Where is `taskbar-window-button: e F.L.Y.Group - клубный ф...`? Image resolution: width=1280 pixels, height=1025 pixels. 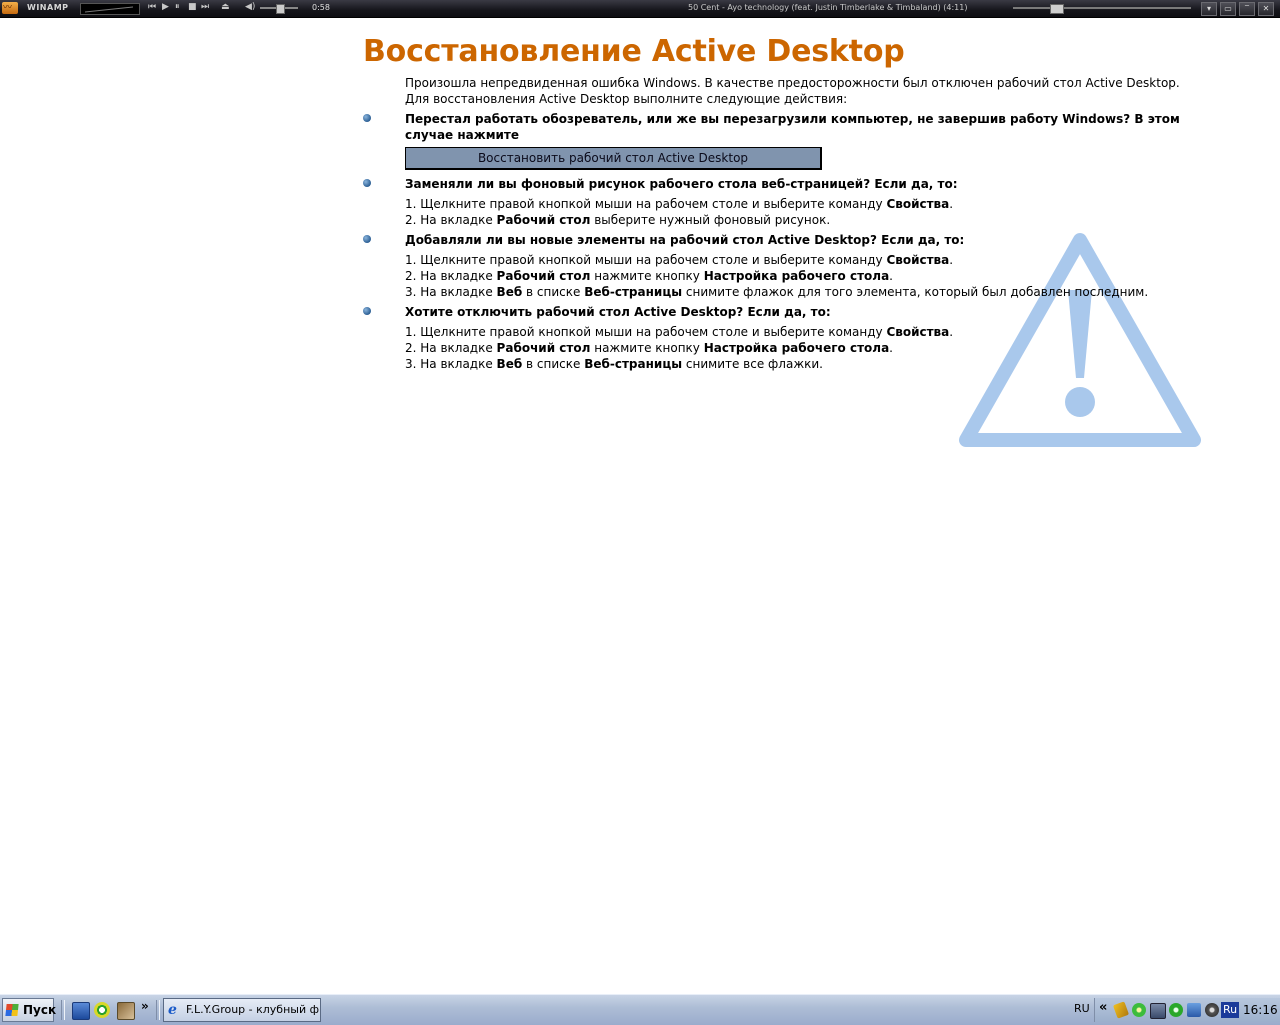
taskbar-window-button: e F.L.Y.Group - клубный ф... is located at coordinates (242, 1010).